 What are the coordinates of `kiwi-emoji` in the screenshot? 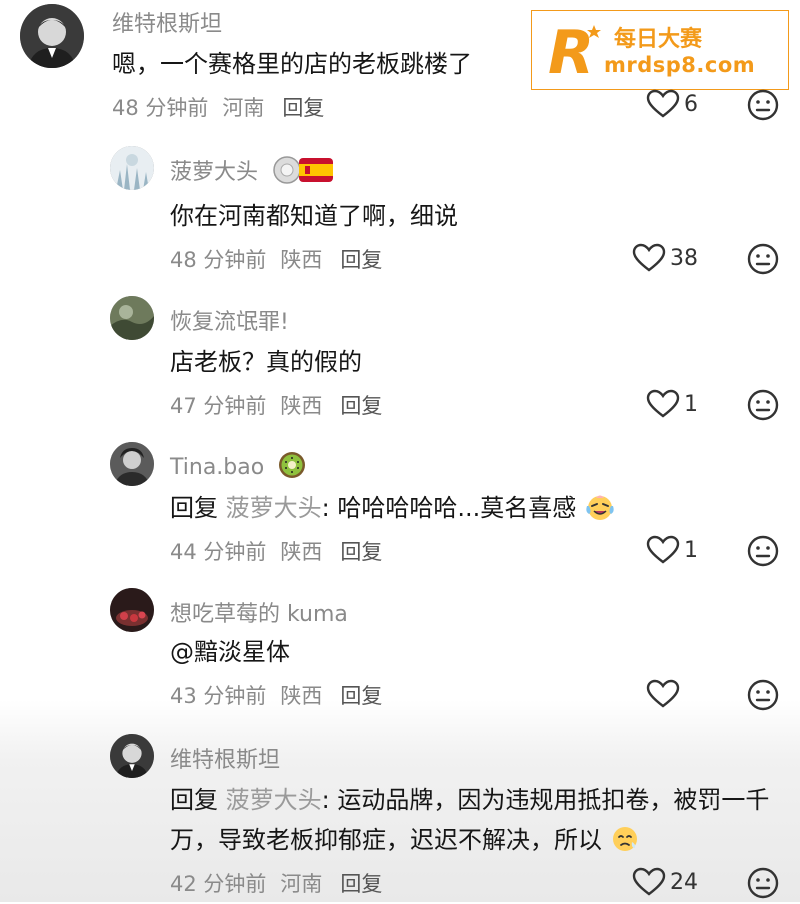 It's located at (292, 468).